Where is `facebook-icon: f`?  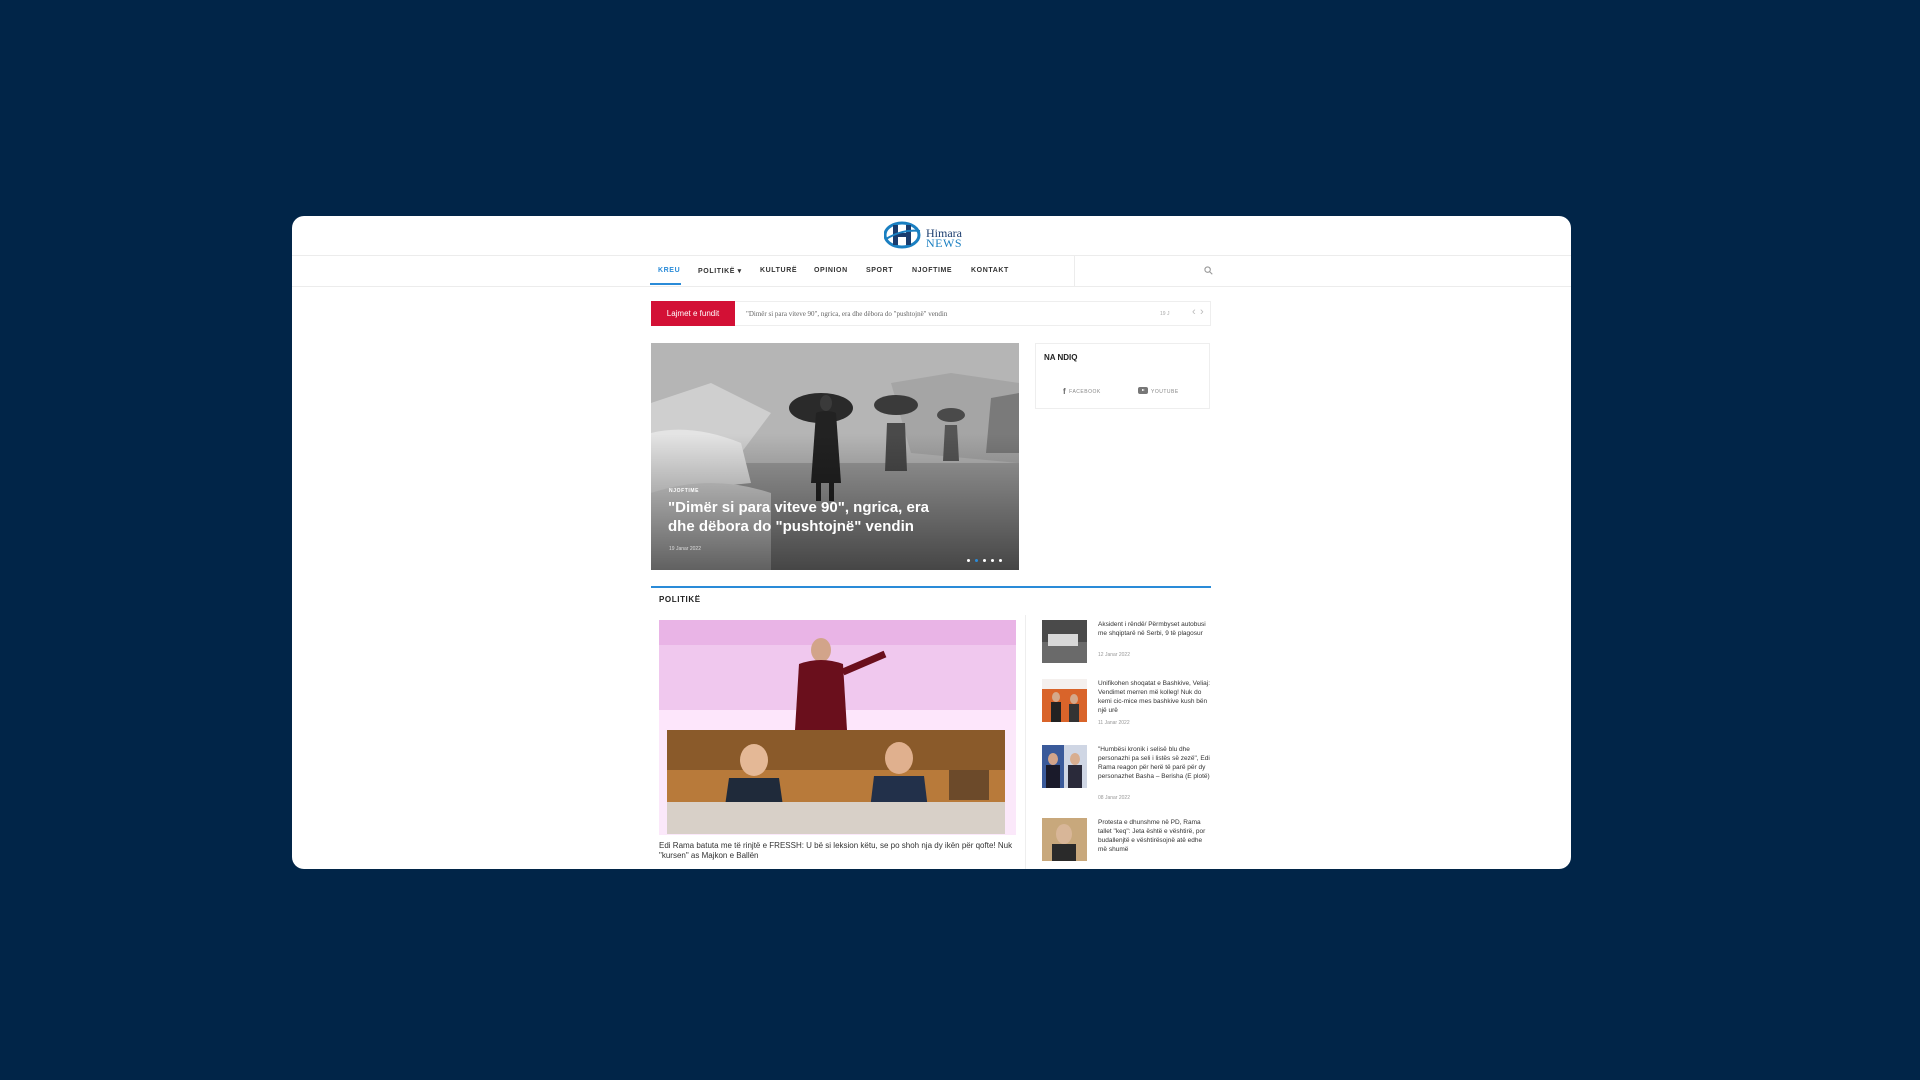 facebook-icon: f is located at coordinates (1065, 391).